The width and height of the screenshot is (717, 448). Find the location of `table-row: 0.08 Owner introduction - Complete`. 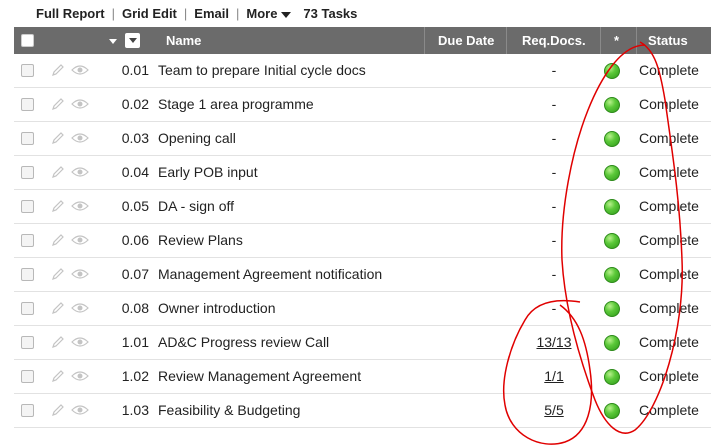

table-row: 0.08 Owner introduction - Complete is located at coordinates (362, 309).